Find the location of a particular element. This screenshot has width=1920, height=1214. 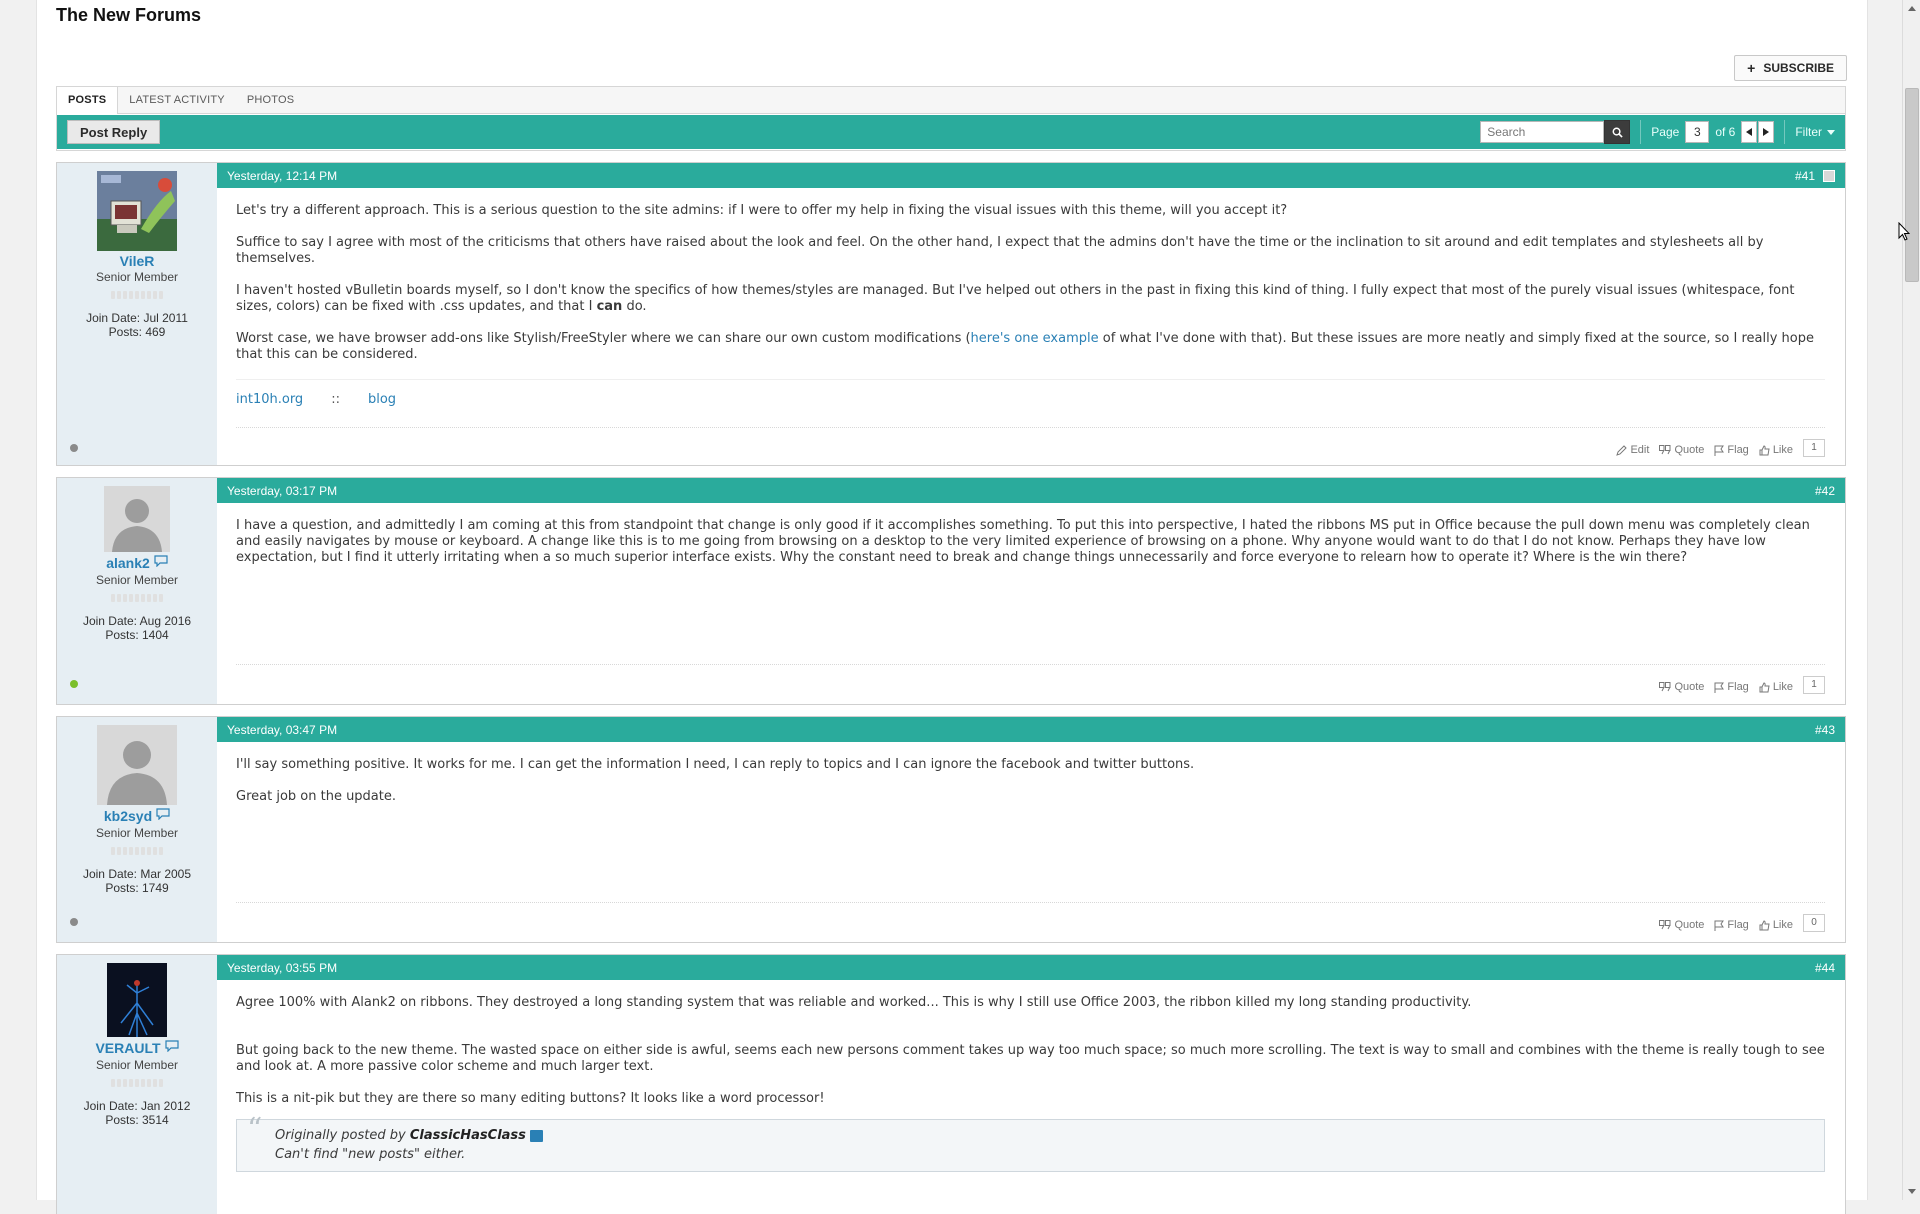

subscribe-button: + SUBSCRIBE is located at coordinates (1790, 68).